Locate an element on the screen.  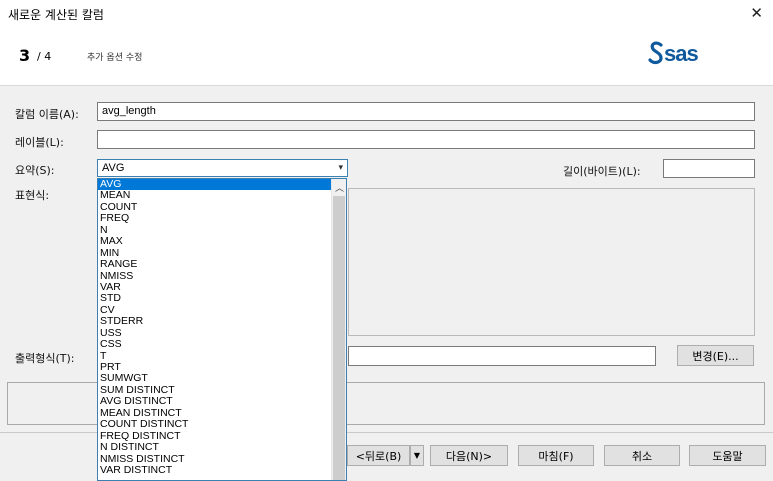
dropdown-option: MAX is located at coordinates (215, 241).